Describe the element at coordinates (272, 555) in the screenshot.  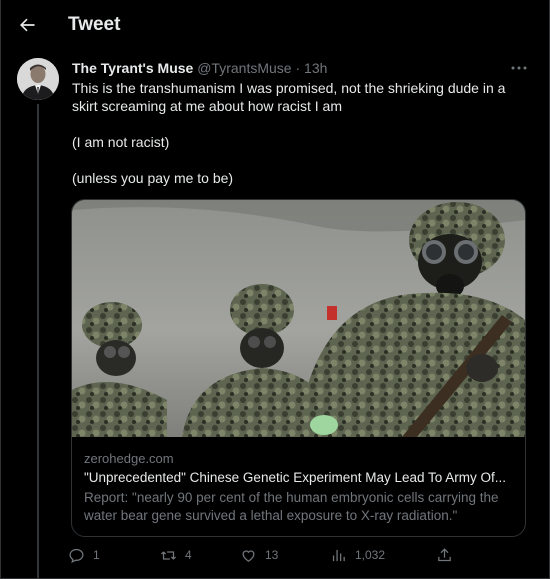
I see `like-count: 13` at that location.